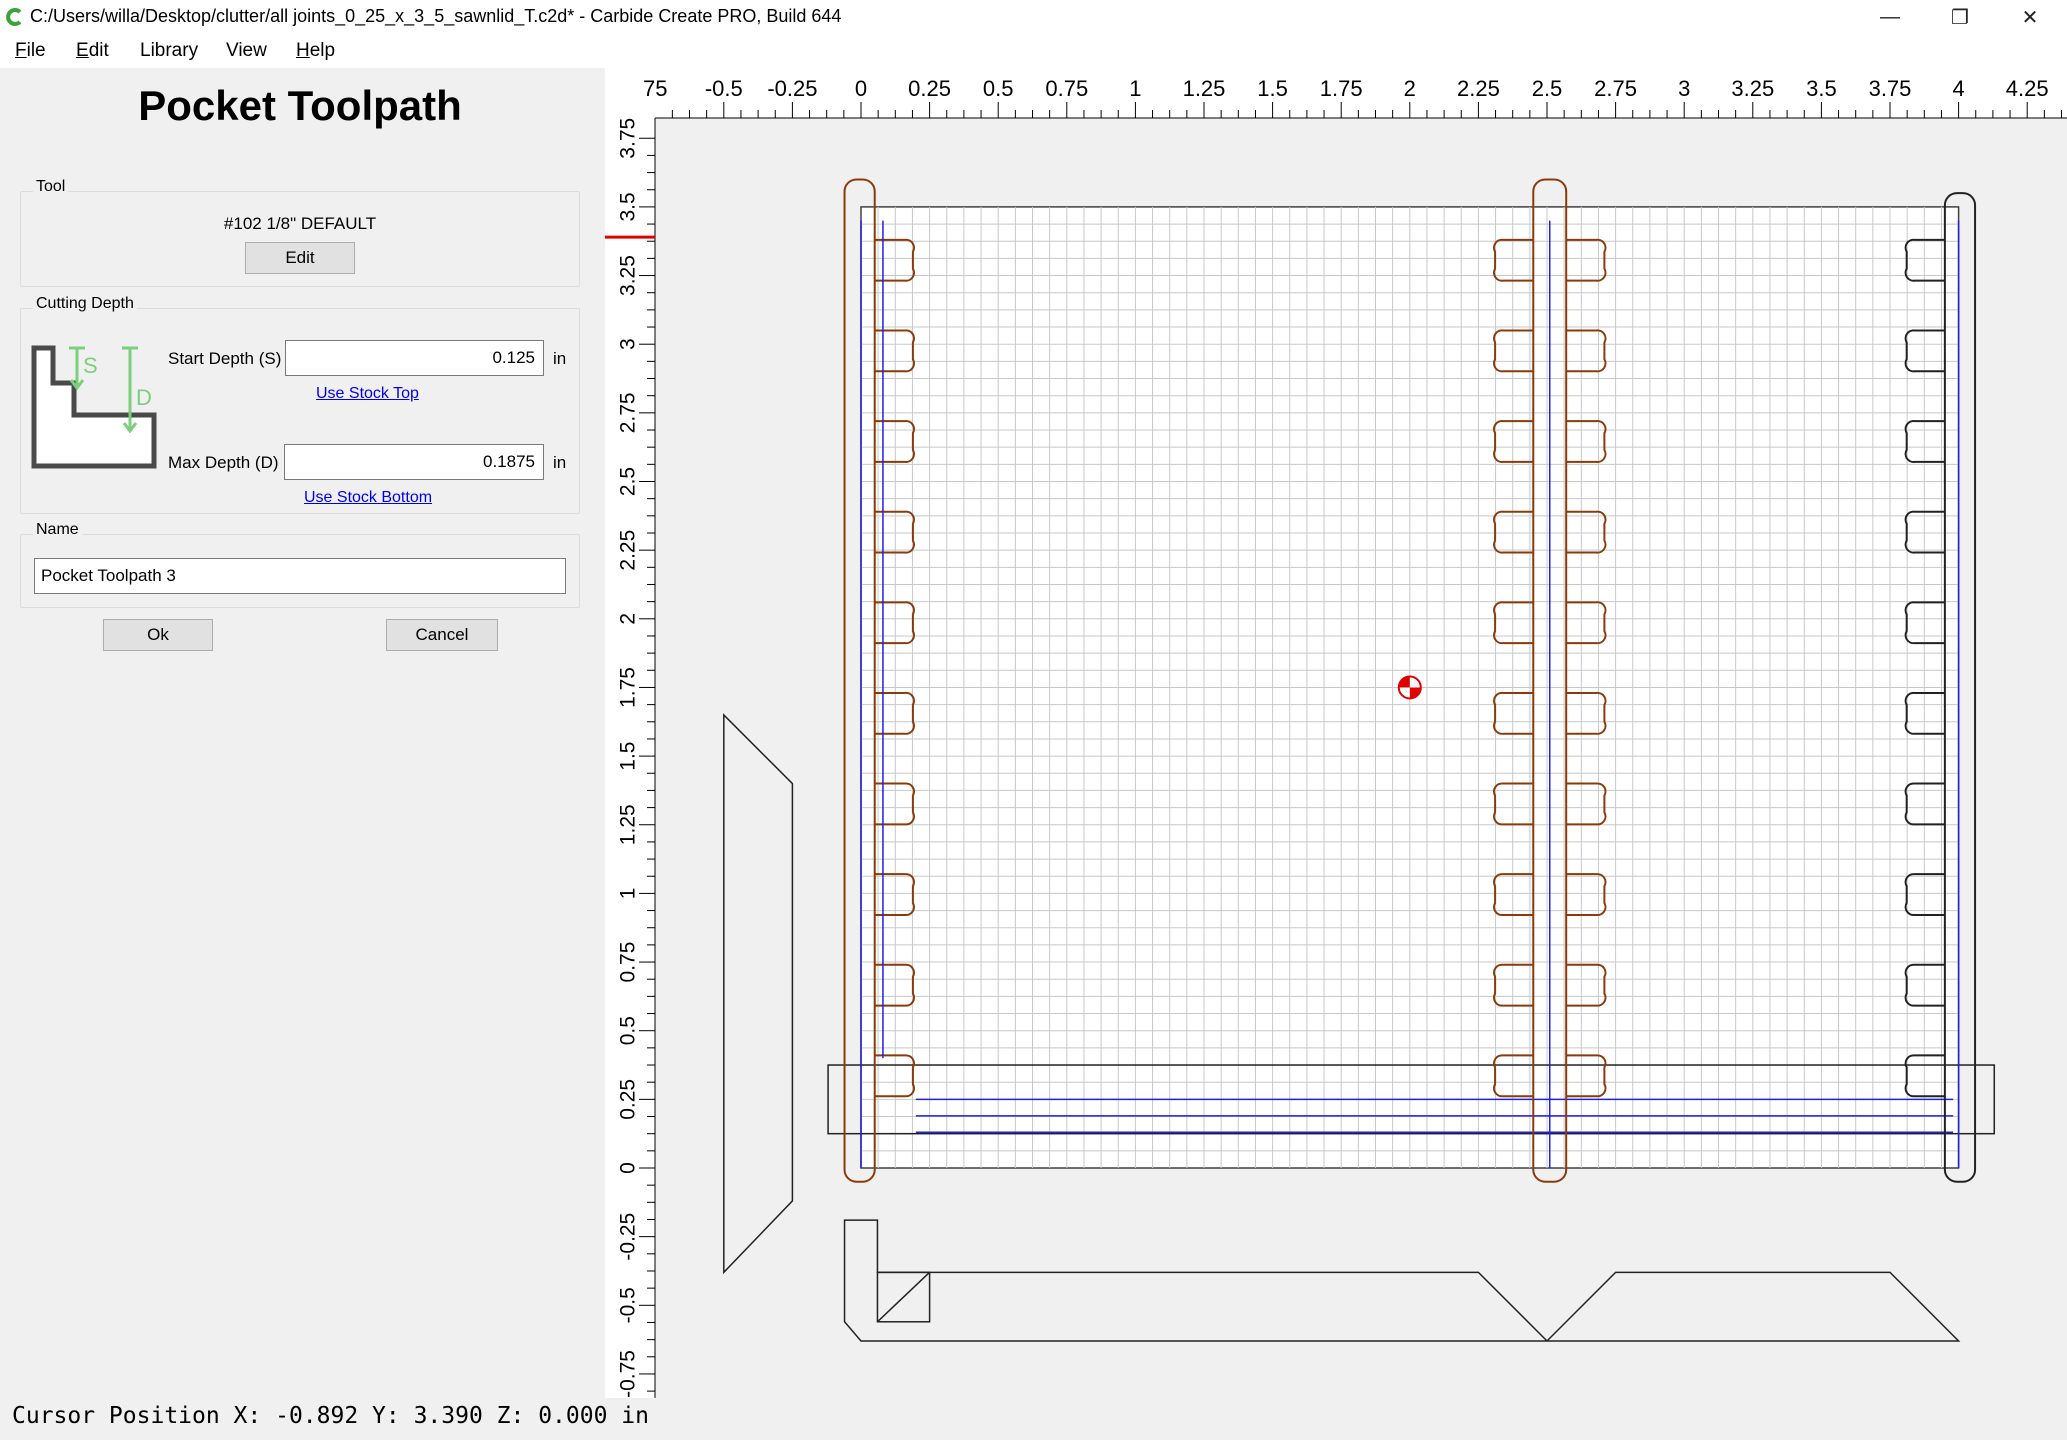  What do you see at coordinates (628, 962) in the screenshot?
I see `y-ruler-label: 0.75` at bounding box center [628, 962].